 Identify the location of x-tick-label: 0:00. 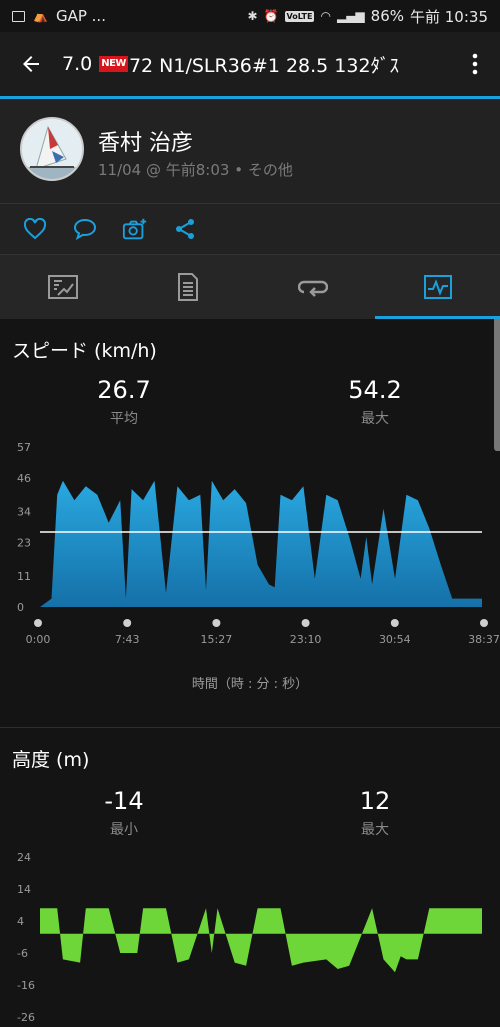
(38, 639).